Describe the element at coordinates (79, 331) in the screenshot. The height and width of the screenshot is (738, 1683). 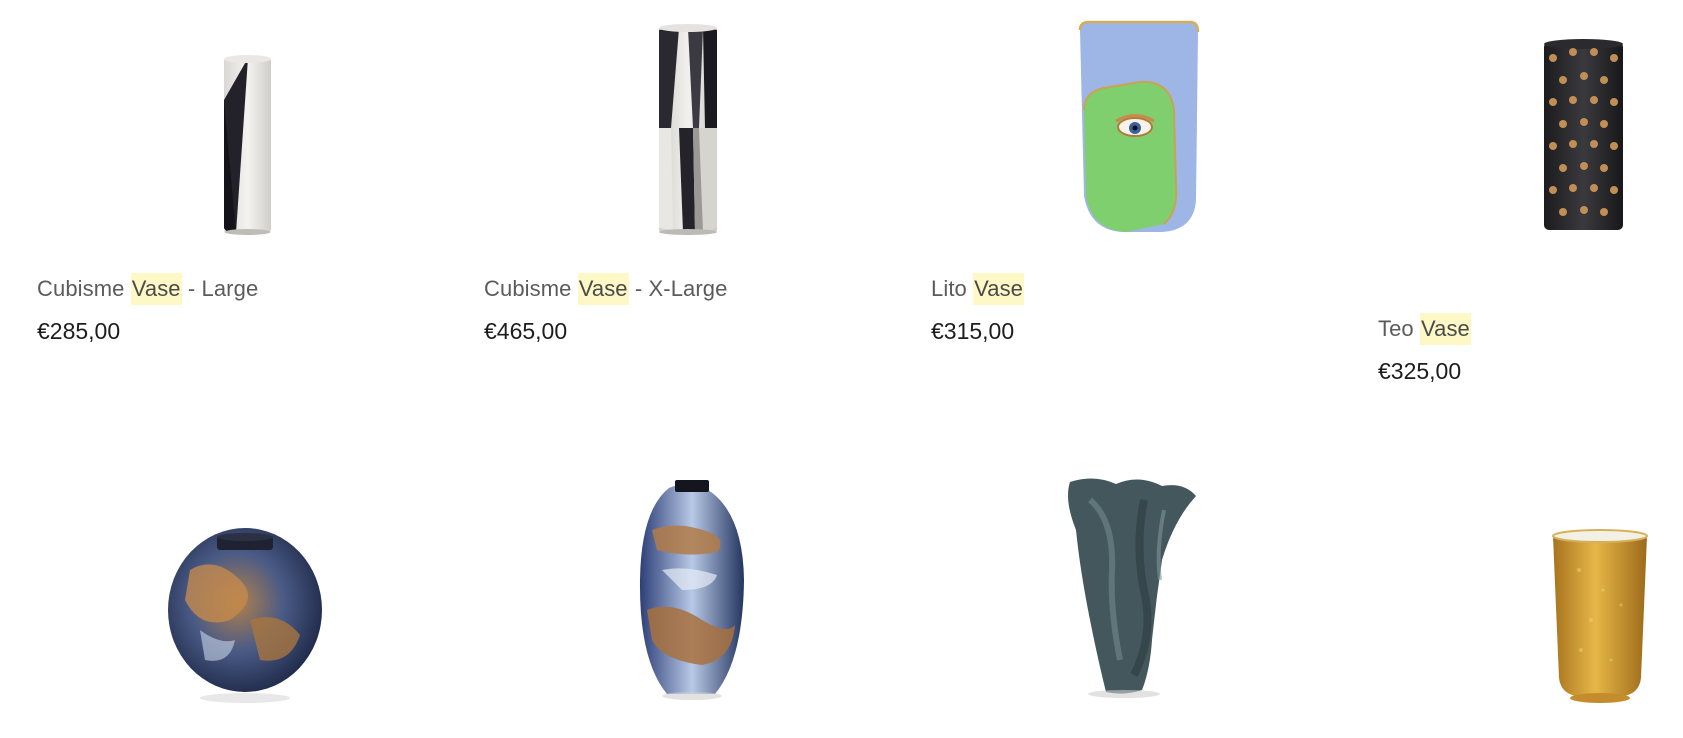
I see `product-price: €285,00` at that location.